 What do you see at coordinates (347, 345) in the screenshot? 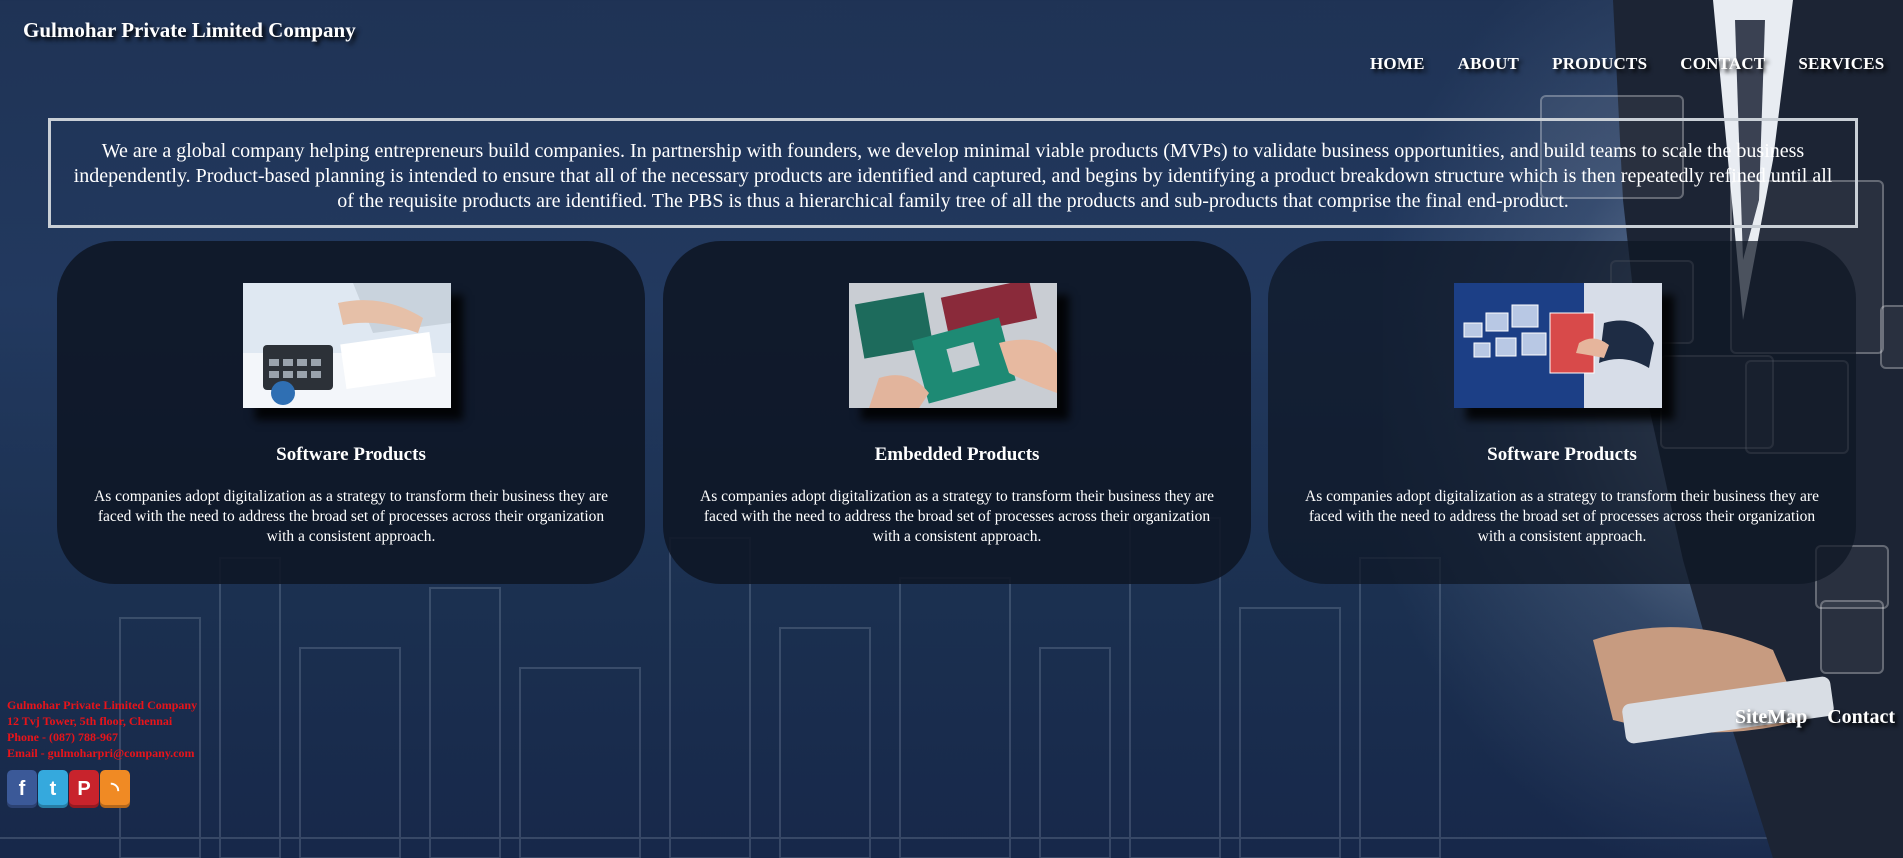
I see `office-desk-photo` at bounding box center [347, 345].